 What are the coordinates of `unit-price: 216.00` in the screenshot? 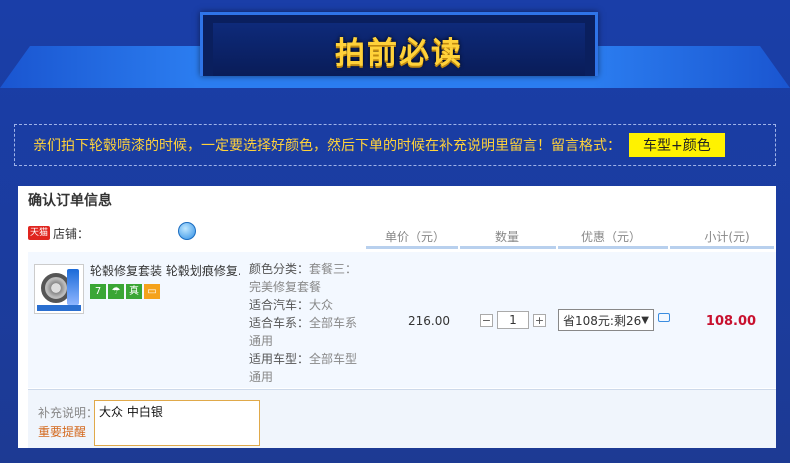 It's located at (429, 321).